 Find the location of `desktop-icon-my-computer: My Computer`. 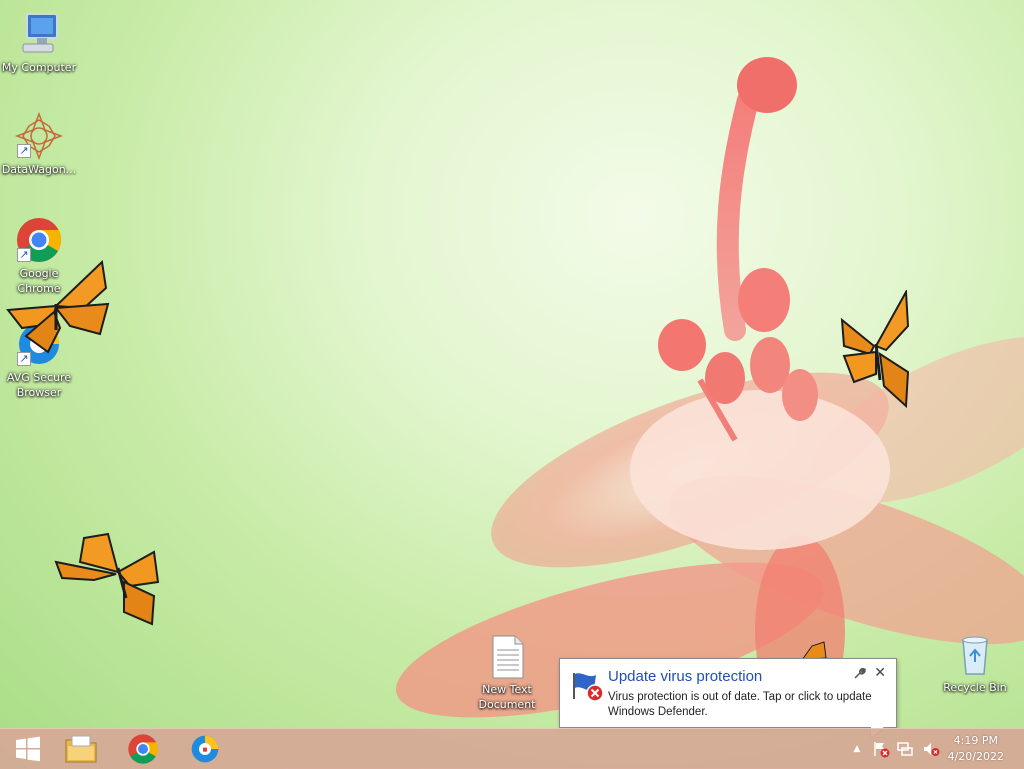

desktop-icon-my-computer: My Computer is located at coordinates (39, 42).